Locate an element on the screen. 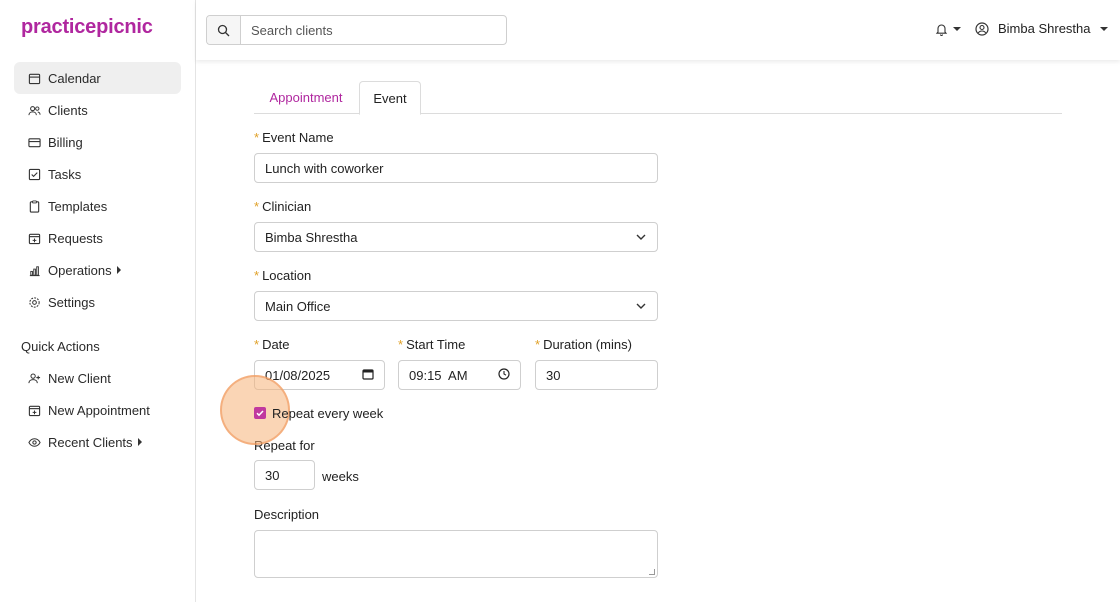  eye-icon is located at coordinates (34, 442).